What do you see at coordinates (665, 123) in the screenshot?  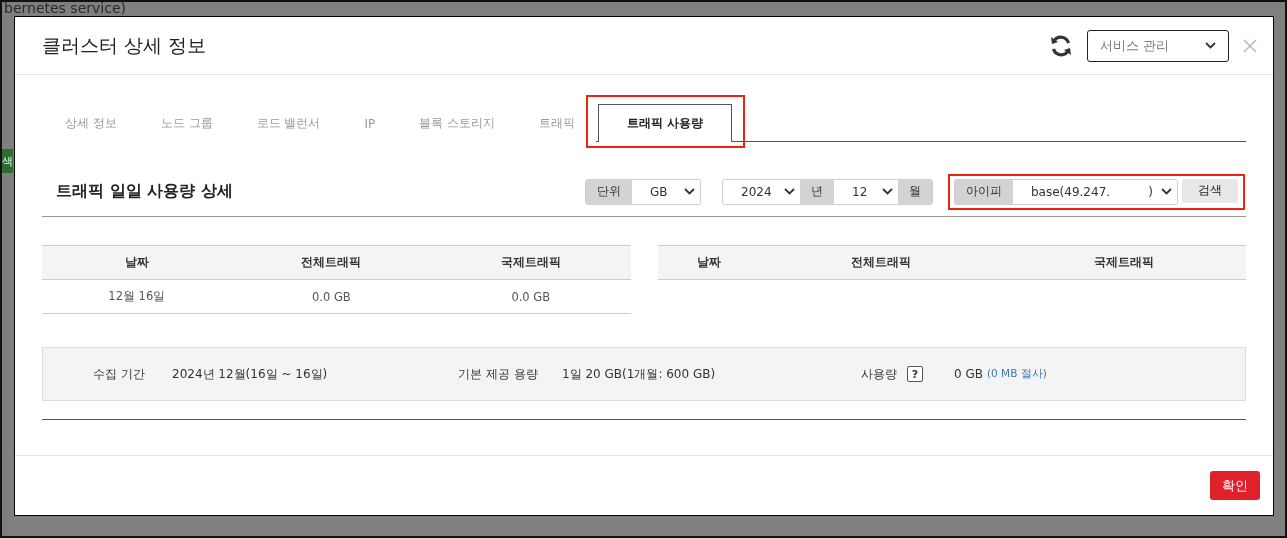 I see `tab: 트래픽 사용량` at bounding box center [665, 123].